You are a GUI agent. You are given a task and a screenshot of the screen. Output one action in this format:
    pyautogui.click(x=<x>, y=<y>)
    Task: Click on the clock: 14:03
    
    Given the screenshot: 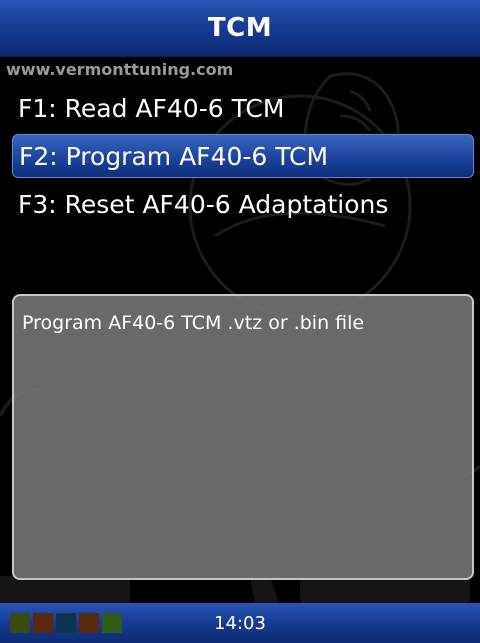 What is the action you would take?
    pyautogui.click(x=240, y=623)
    